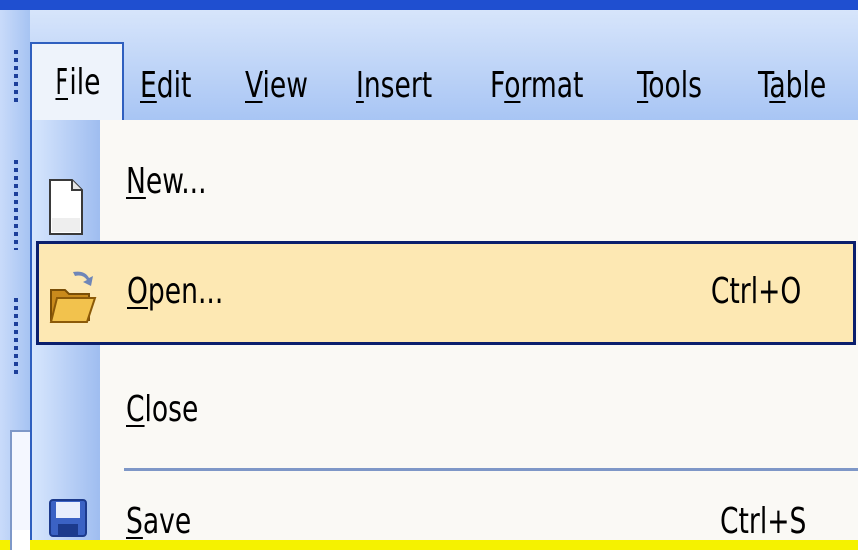  Describe the element at coordinates (16, 280) in the screenshot. I see `toolbar-strip` at that location.